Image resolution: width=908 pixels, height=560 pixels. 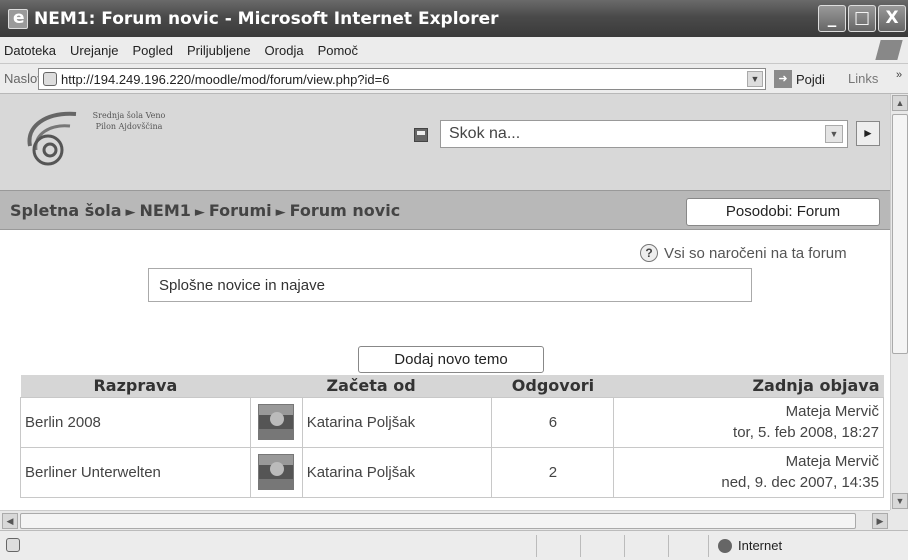 I want to click on go-button: ➜ Pojdi, so click(x=799, y=79).